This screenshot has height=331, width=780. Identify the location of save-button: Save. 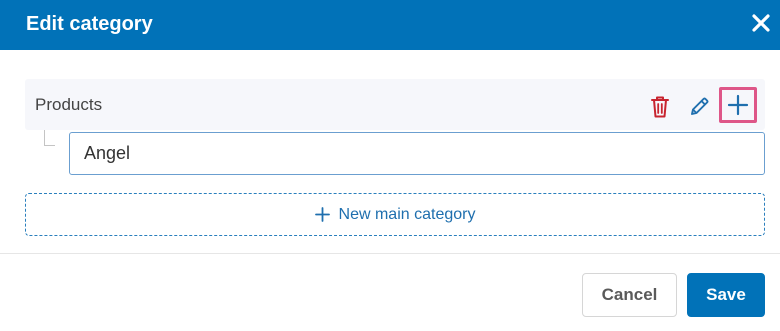
(726, 295).